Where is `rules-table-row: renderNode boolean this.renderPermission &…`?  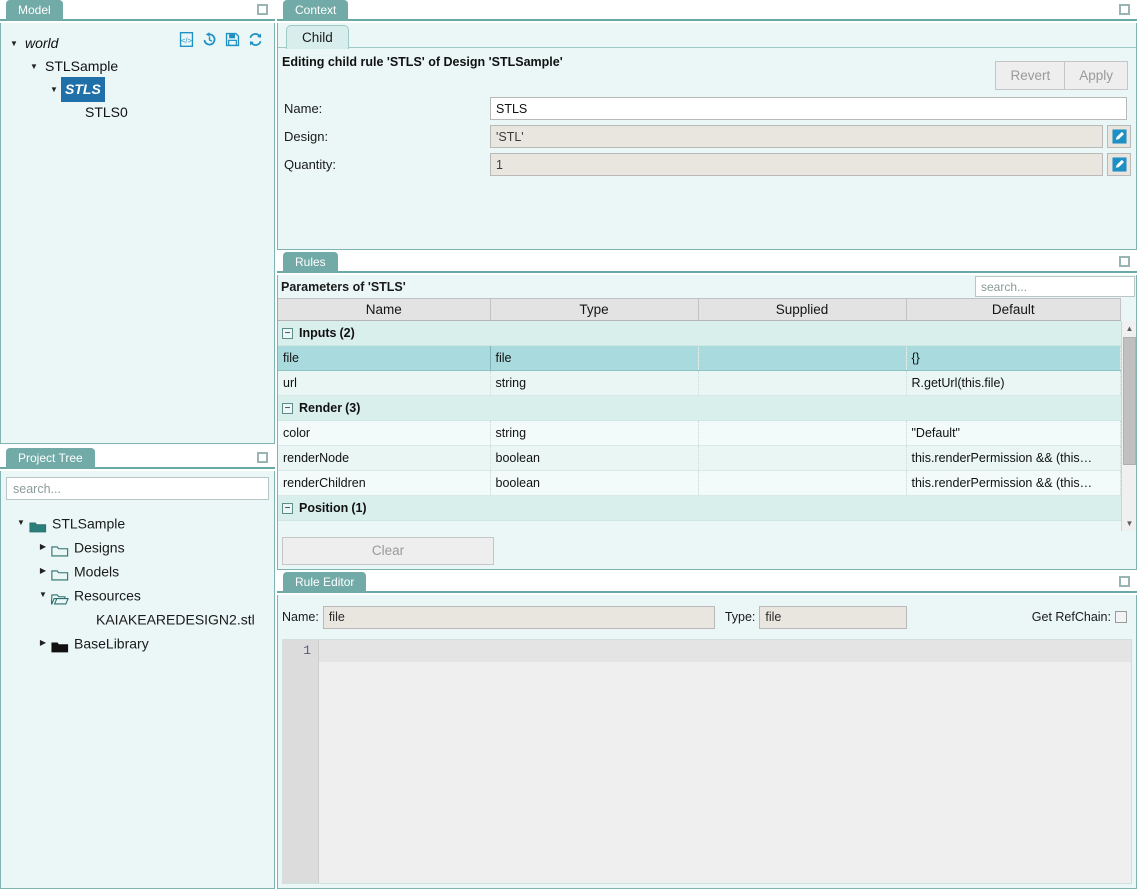
rules-table-row: renderNode boolean this.renderPermission &… is located at coordinates (699, 458).